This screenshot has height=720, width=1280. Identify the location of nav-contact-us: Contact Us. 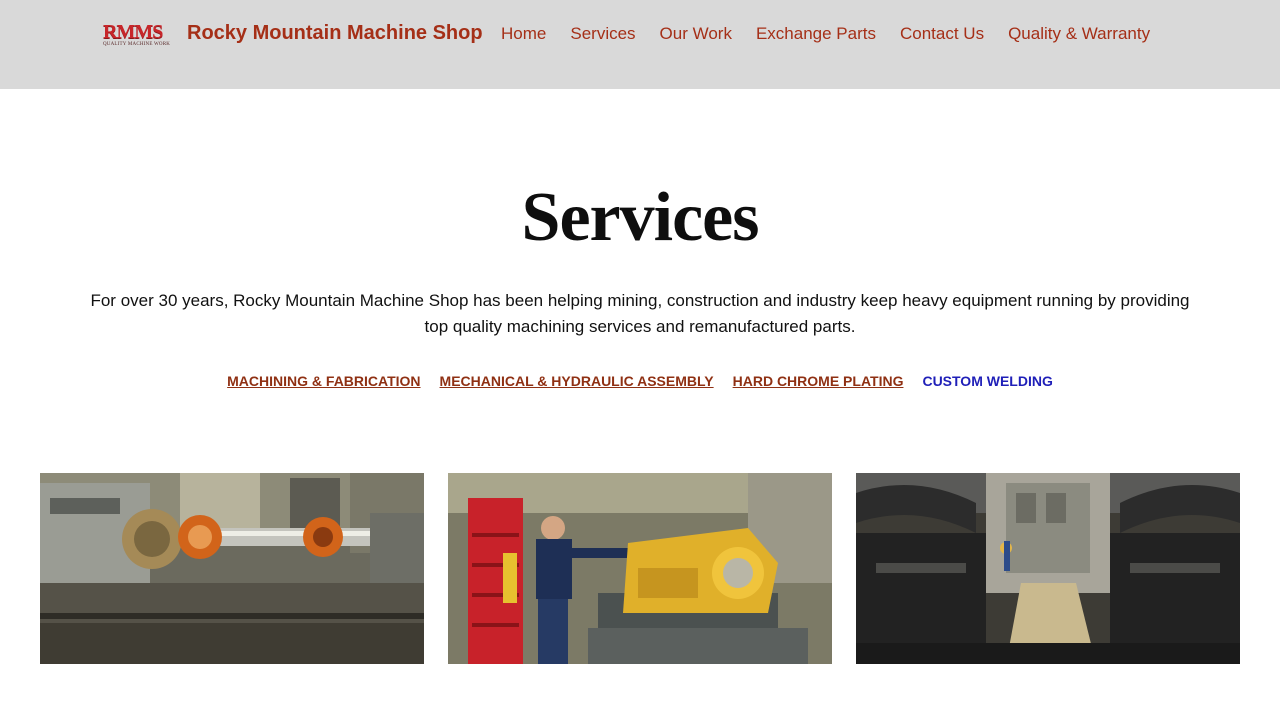
(942, 34).